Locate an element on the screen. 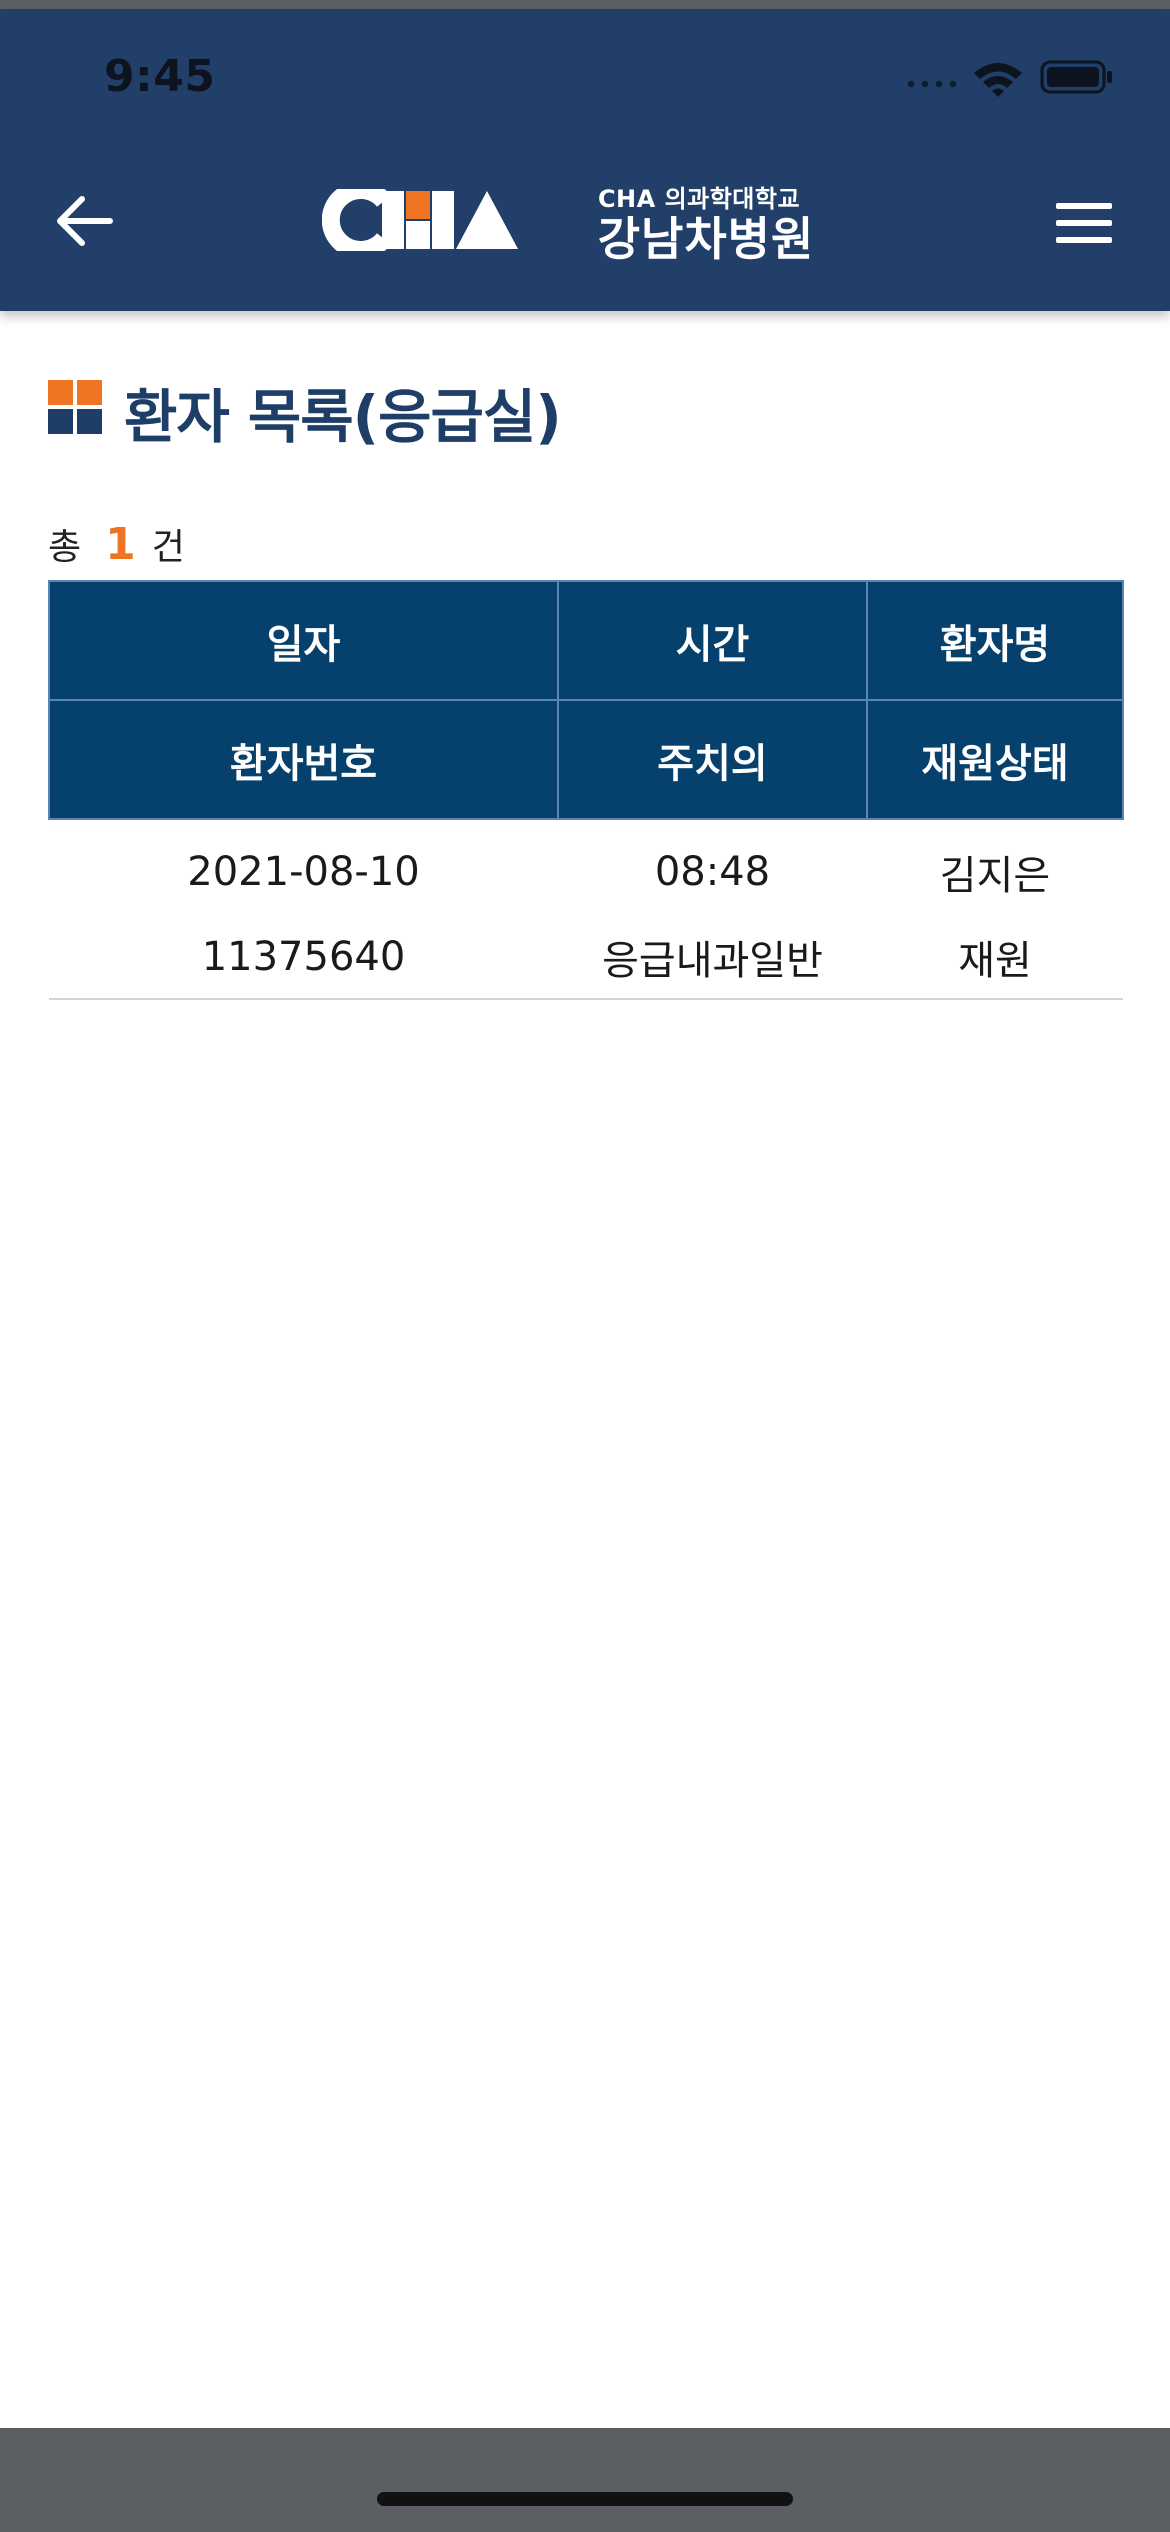 This screenshot has height=2532, width=1170. cell-date: 2021-08-10 is located at coordinates (303, 872).